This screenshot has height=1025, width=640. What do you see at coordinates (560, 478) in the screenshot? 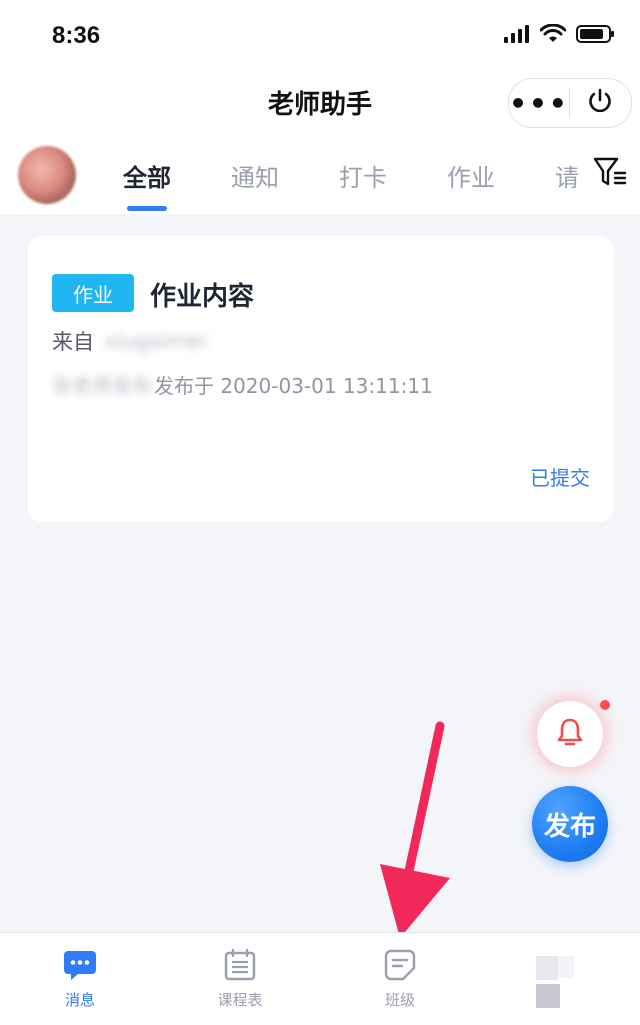
I see `submission-status: 已提交` at bounding box center [560, 478].